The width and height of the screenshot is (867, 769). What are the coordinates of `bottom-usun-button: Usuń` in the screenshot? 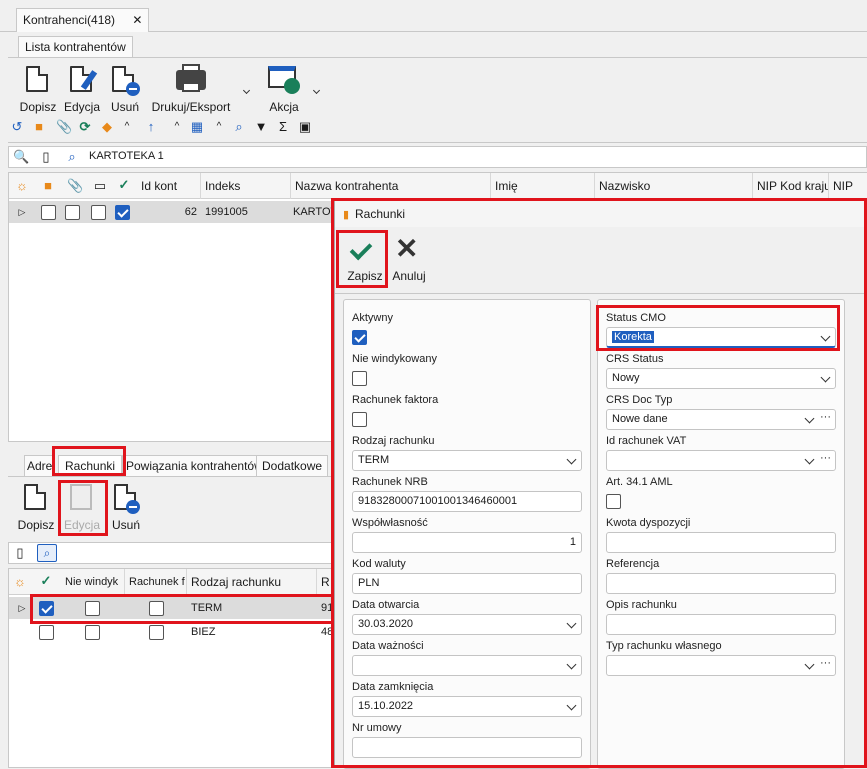 It's located at (126, 507).